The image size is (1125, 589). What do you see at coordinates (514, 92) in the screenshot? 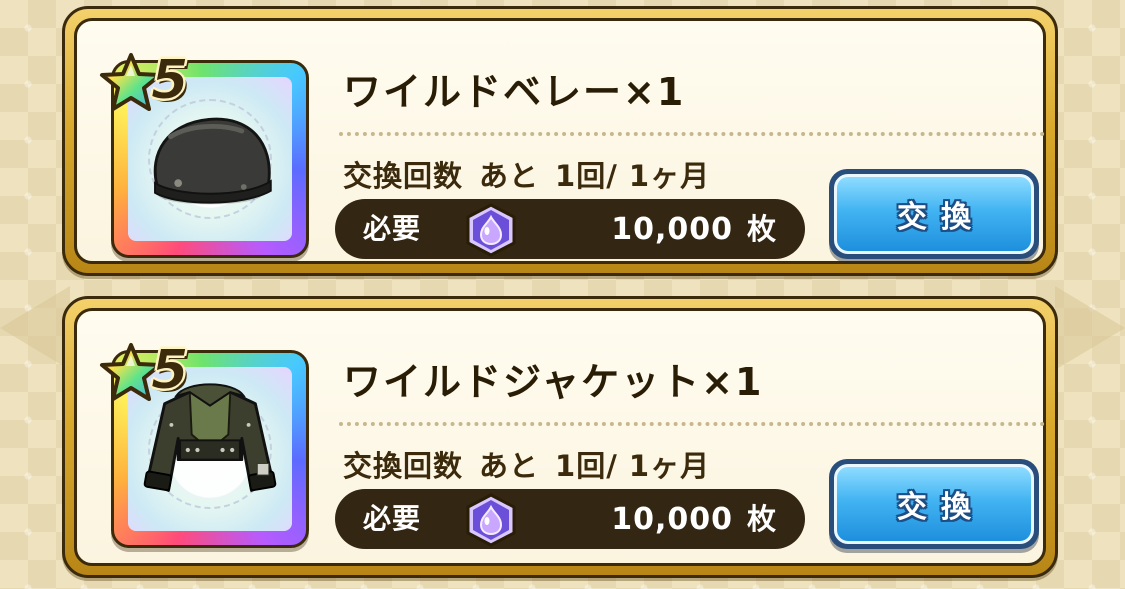
I see `item-title: ワイルドベレー×1` at bounding box center [514, 92].